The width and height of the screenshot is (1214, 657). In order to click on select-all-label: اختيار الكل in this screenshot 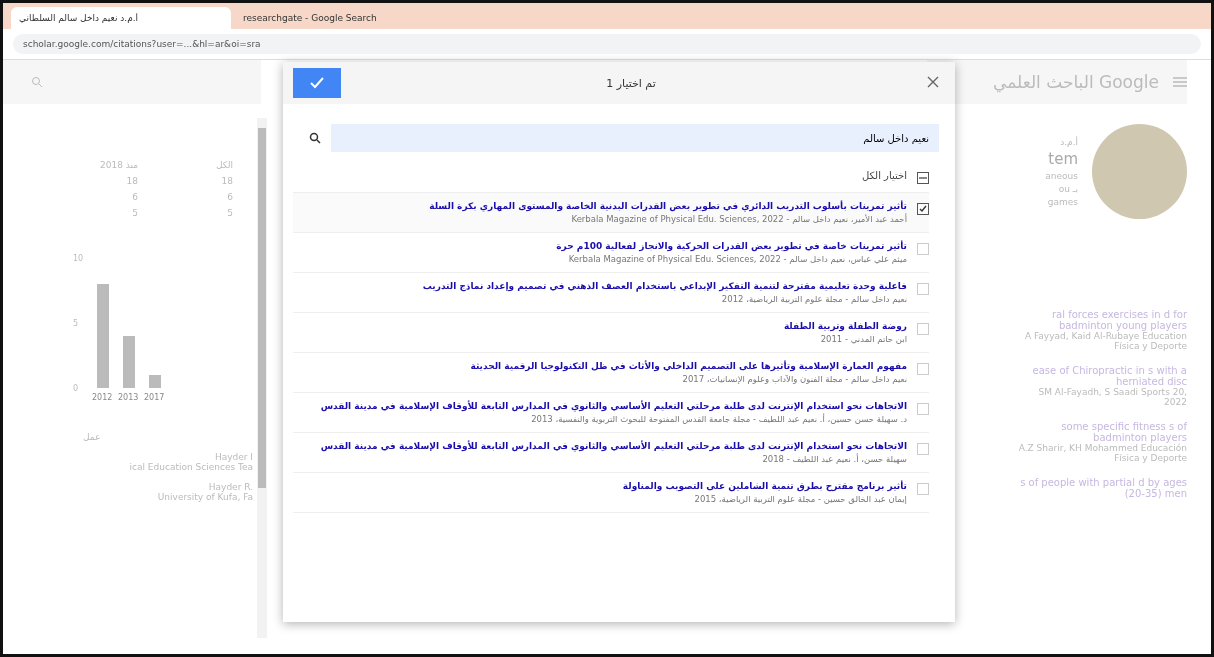, I will do `click(884, 175)`.